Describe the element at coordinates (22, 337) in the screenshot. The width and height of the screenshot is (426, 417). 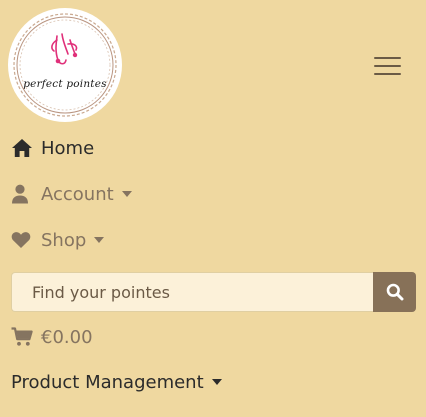
I see `shopping-cart-icon` at that location.